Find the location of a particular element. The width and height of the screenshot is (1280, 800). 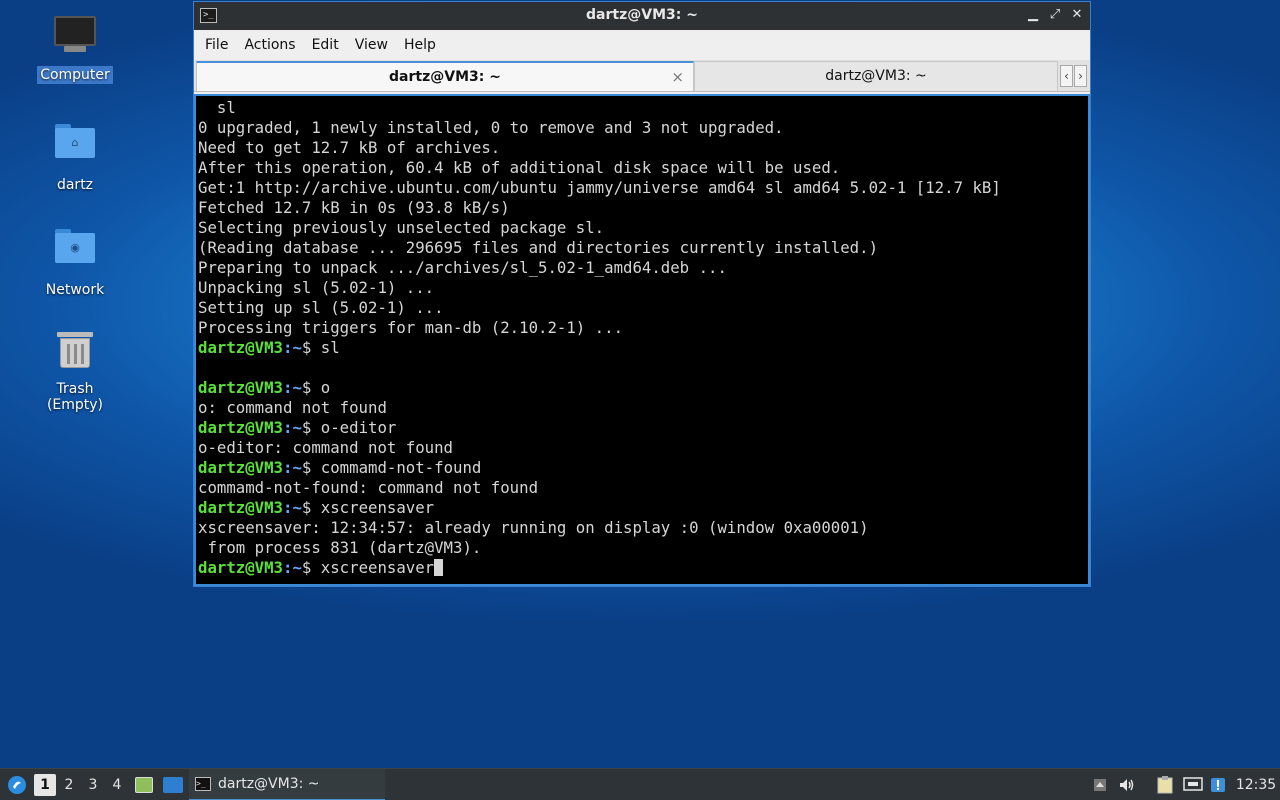

text-cursor is located at coordinates (439, 567).